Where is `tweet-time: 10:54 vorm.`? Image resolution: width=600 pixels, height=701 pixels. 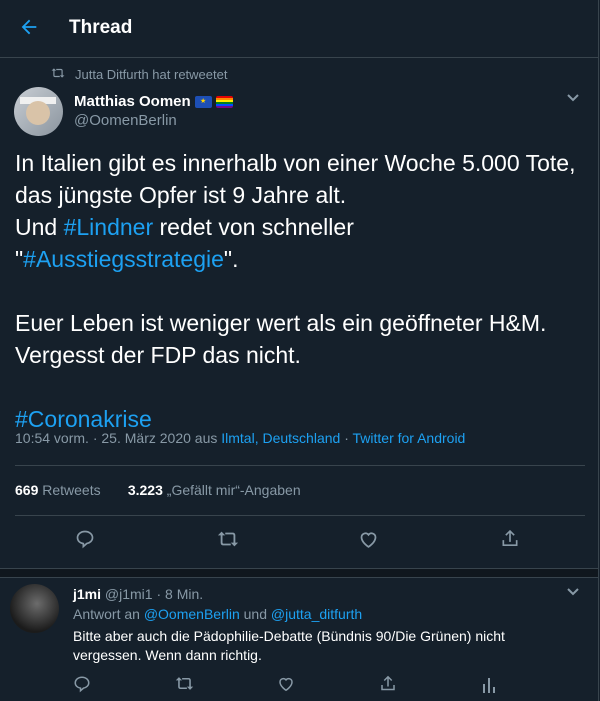 tweet-time: 10:54 vorm. is located at coordinates (52, 438).